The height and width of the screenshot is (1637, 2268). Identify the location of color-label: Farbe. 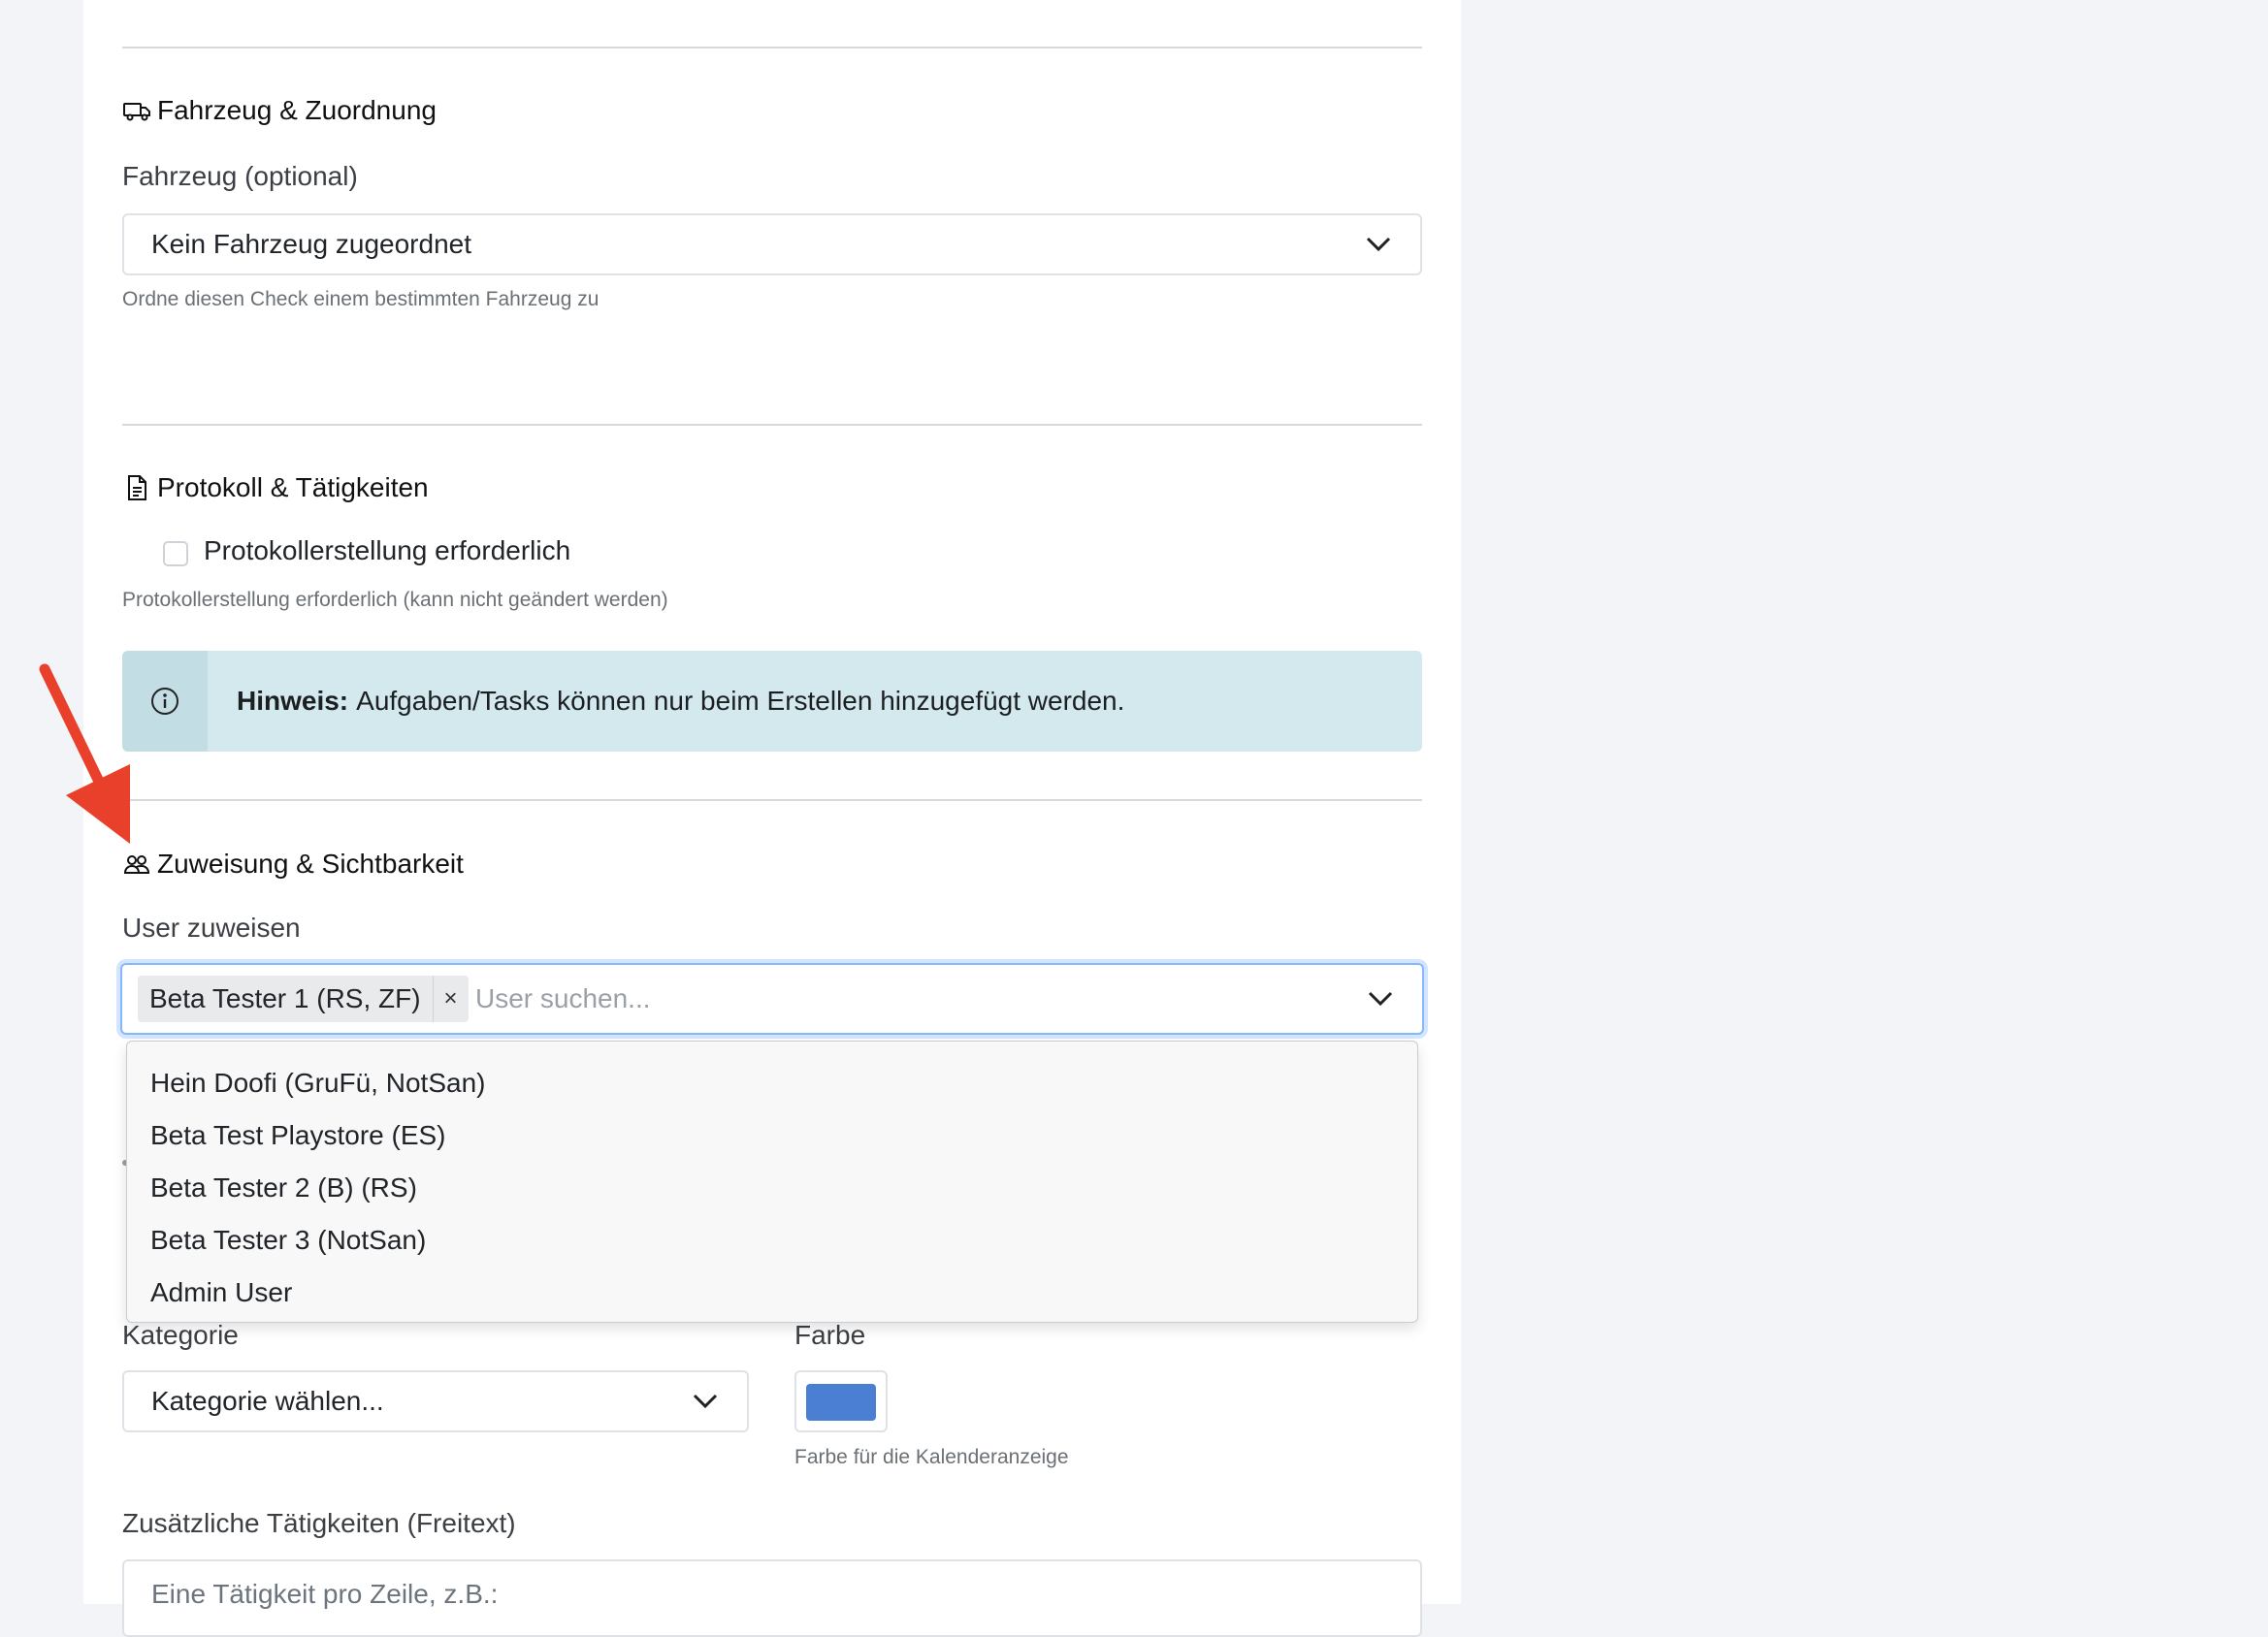
(830, 1335).